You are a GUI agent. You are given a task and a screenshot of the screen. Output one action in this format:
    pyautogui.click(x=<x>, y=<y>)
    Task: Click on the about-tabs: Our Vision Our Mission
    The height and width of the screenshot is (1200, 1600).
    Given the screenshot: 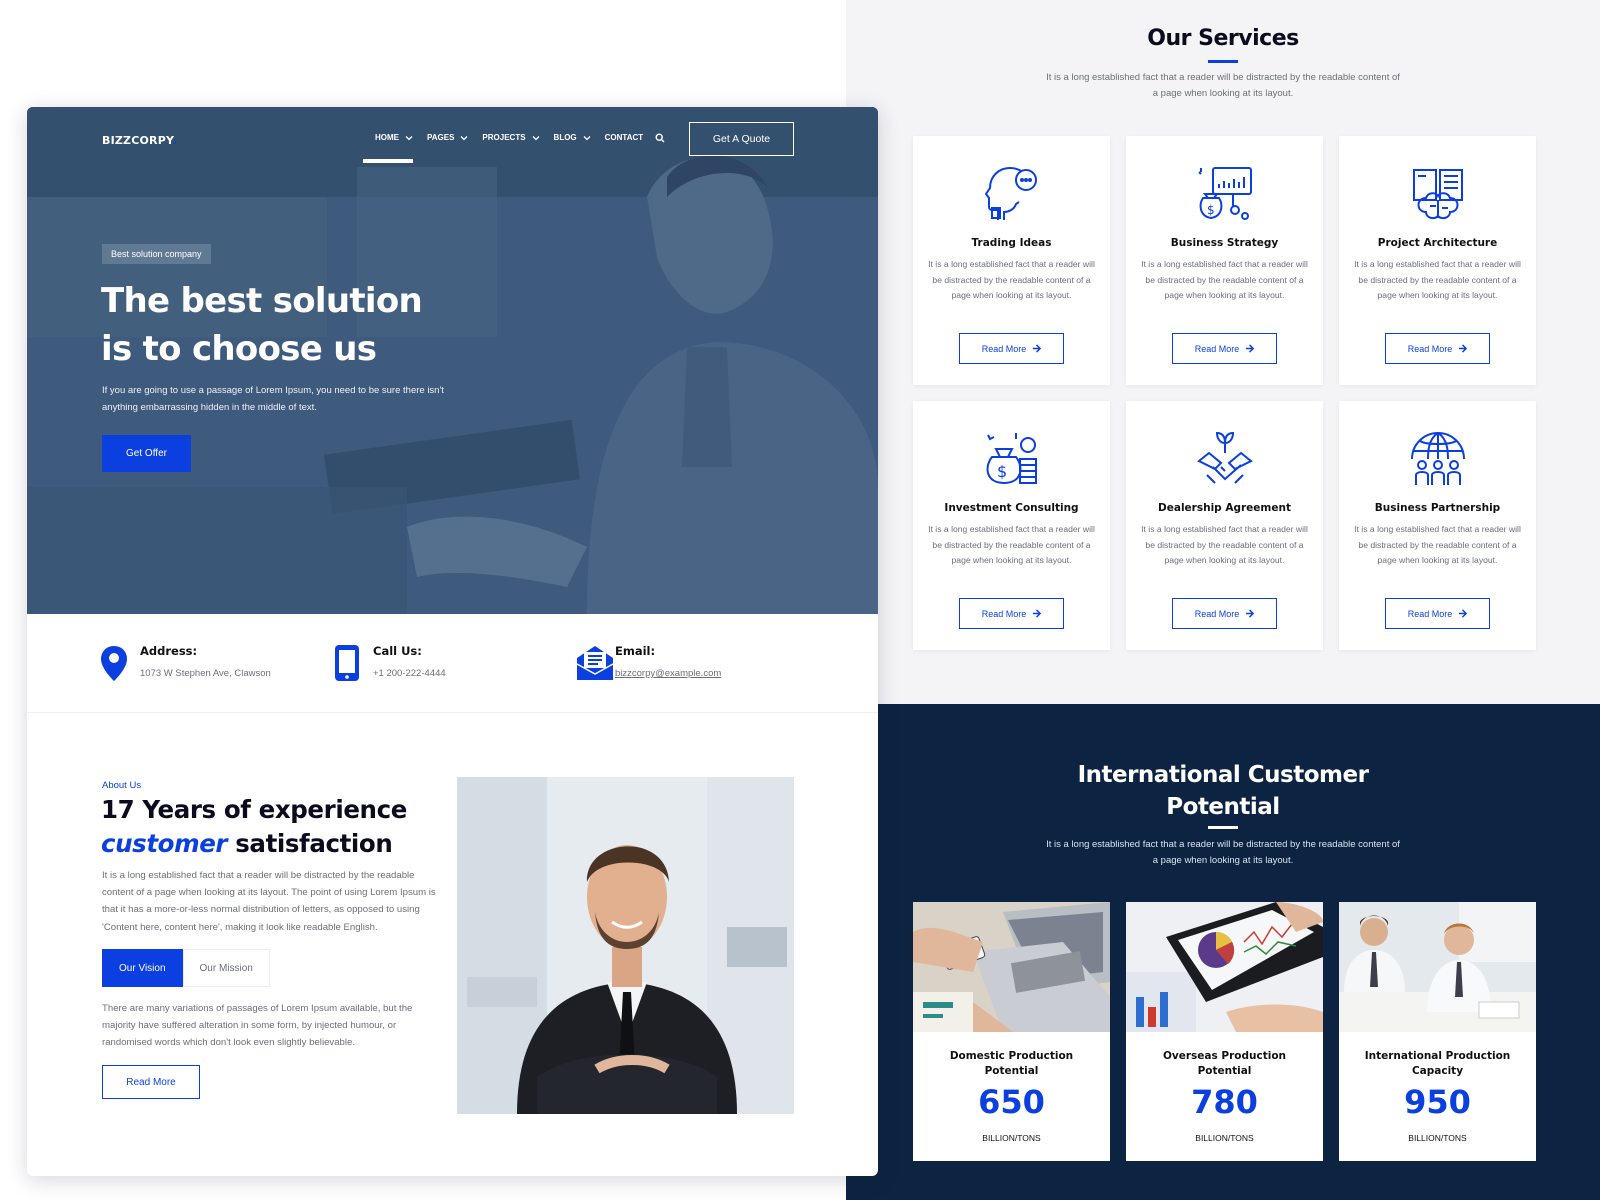 What is the action you would take?
    pyautogui.click(x=186, y=968)
    